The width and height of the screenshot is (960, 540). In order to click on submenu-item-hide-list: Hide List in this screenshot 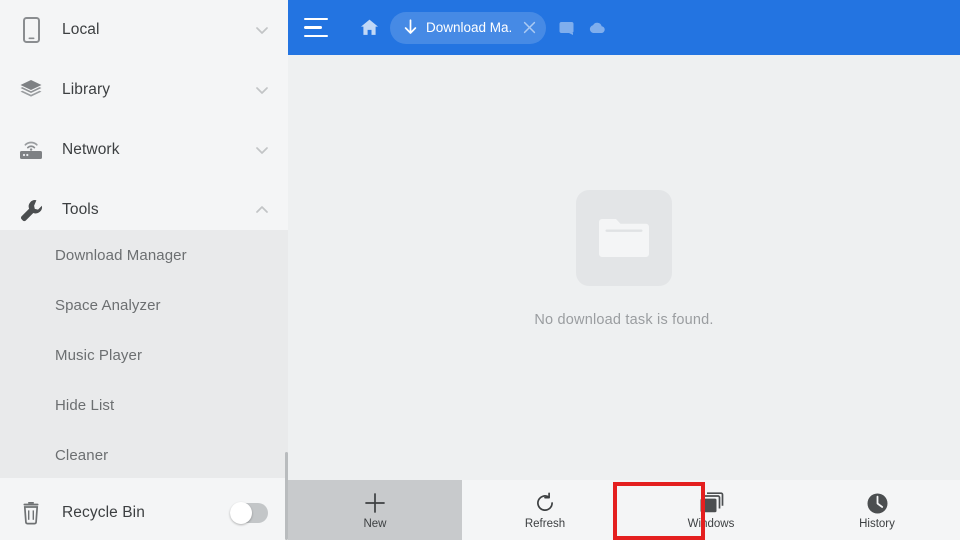, I will do `click(144, 405)`.